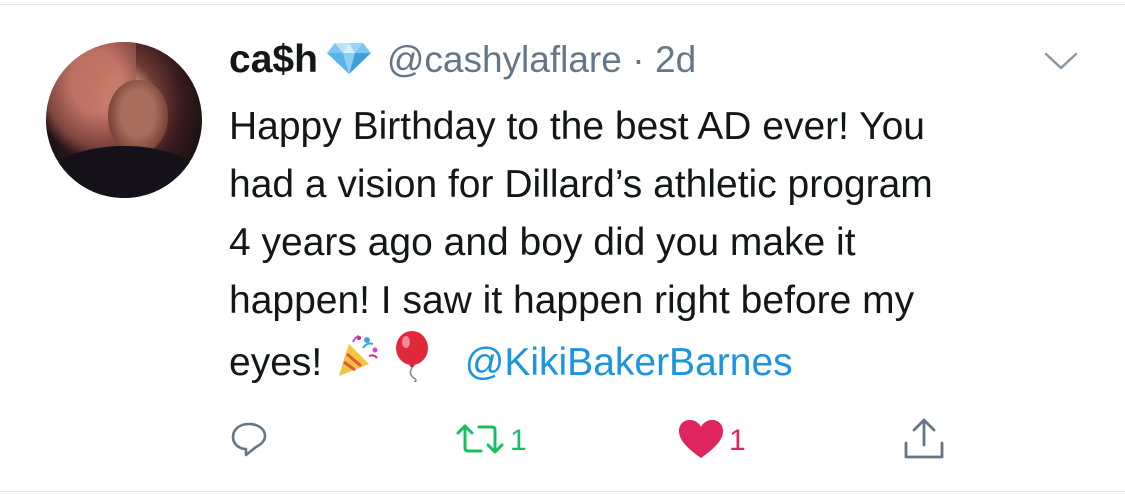  What do you see at coordinates (701, 441) in the screenshot?
I see `heart-icon` at bounding box center [701, 441].